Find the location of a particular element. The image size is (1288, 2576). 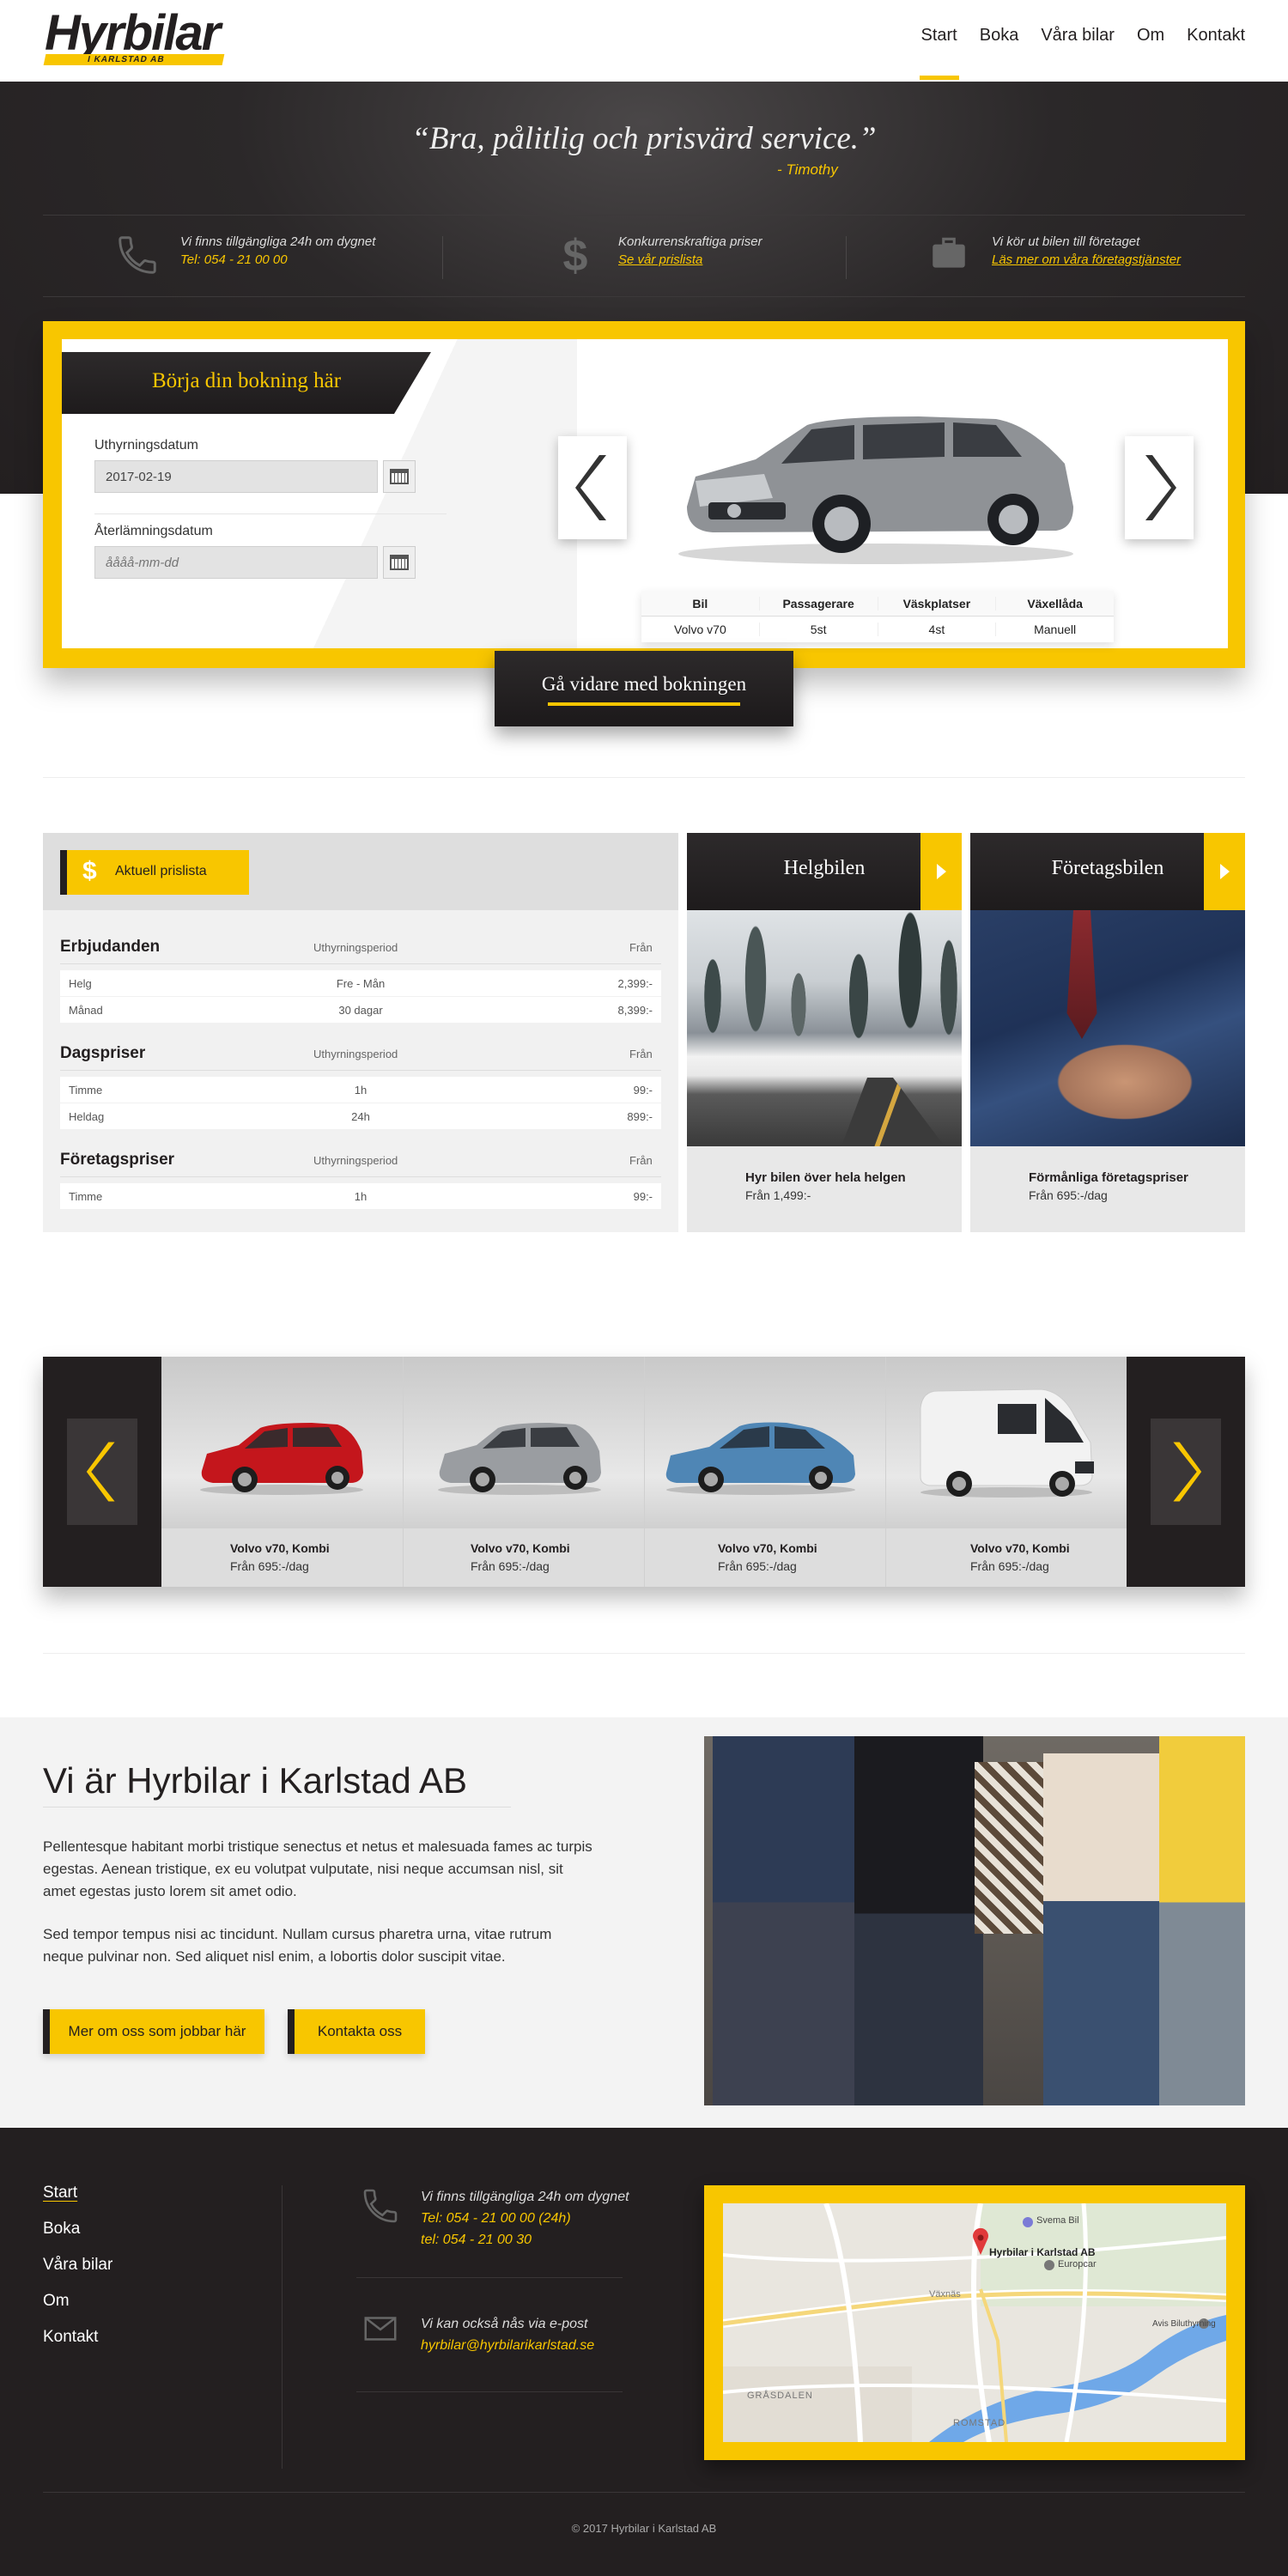

footer-nav-vara-bilar: Våra bilar is located at coordinates (77, 2265).